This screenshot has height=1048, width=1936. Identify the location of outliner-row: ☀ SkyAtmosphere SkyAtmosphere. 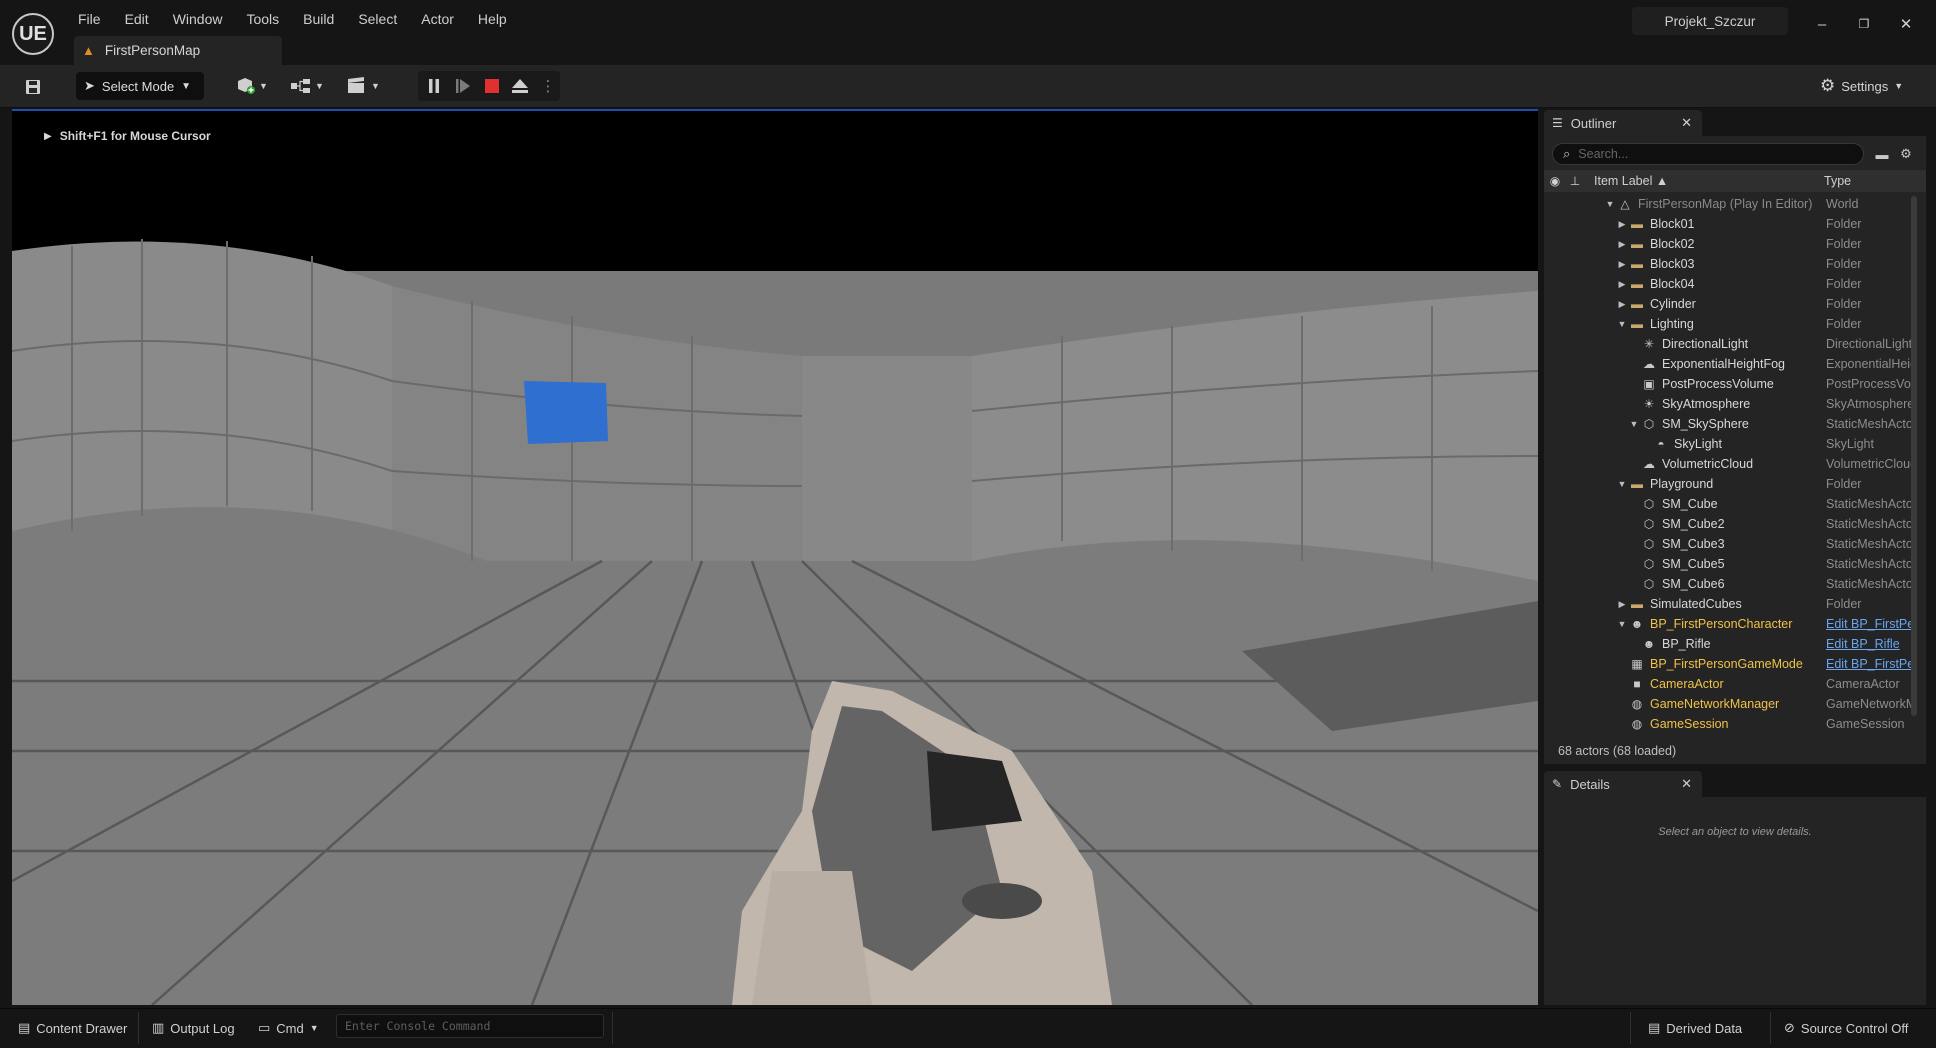
(1730, 404).